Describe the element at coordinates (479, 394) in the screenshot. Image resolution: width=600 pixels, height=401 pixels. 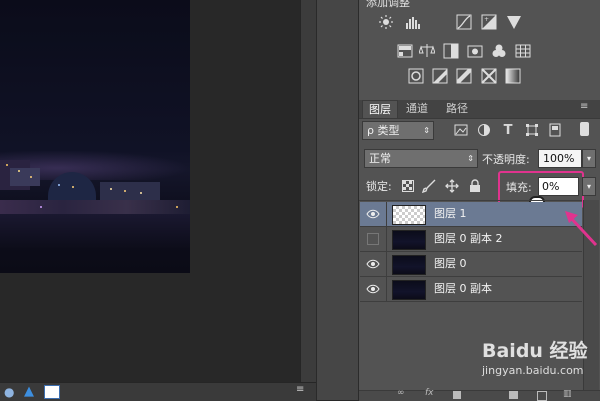
I see `layers-bottom-toolbar: ∞ fx ▥` at that location.